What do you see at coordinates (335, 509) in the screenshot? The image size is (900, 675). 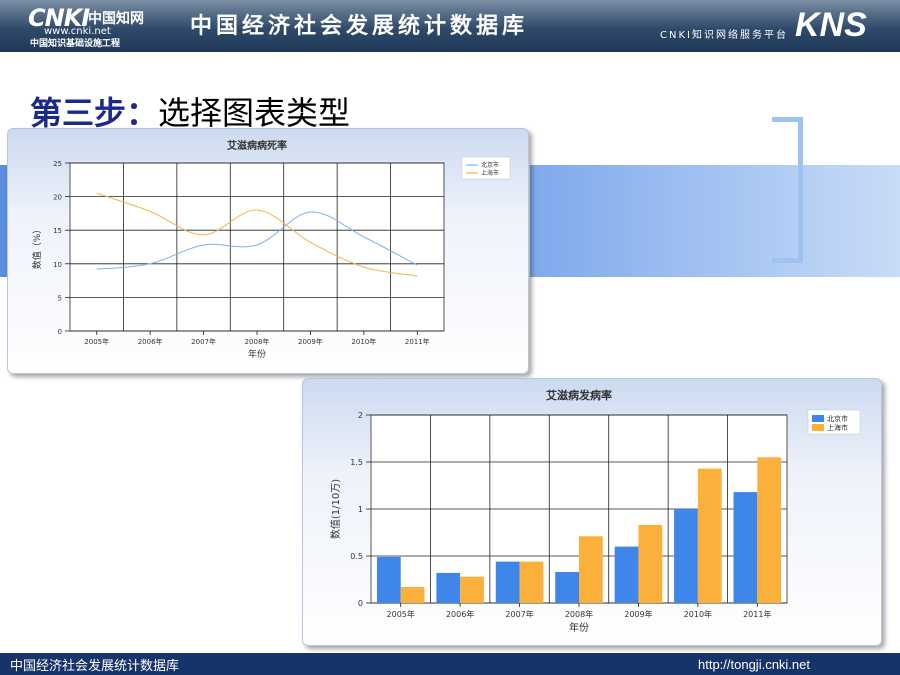 I see `y-axis-label: 数值(1/10万)` at bounding box center [335, 509].